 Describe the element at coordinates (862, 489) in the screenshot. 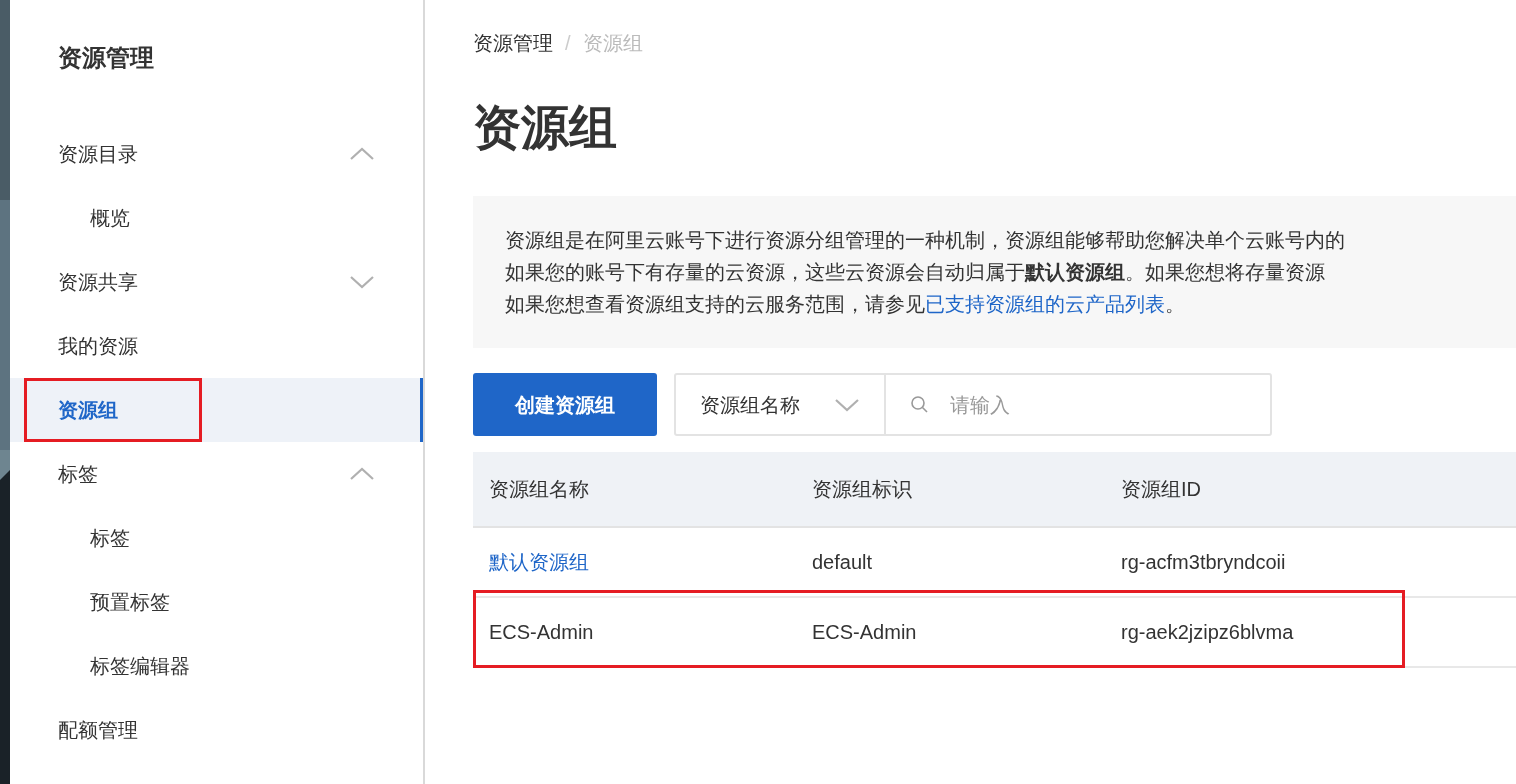

I see `column-header: 资源组标识` at that location.